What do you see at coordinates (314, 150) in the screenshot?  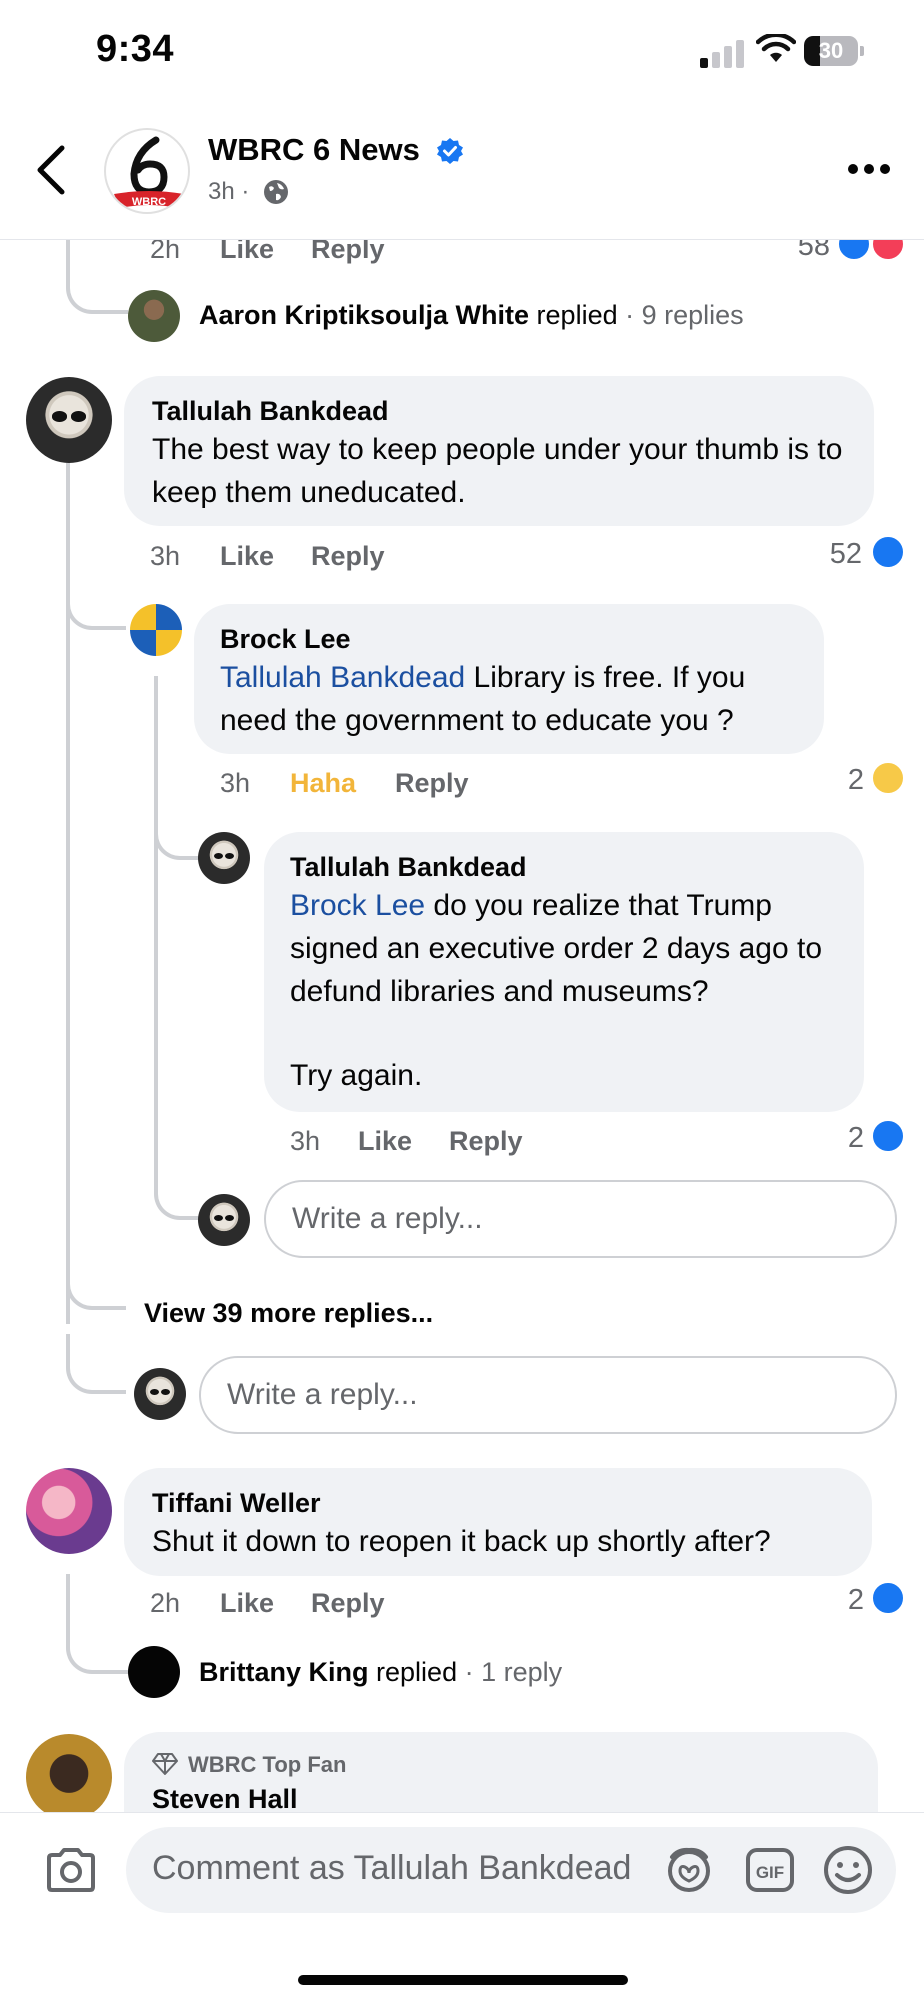 I see `page-name: WBRC 6 News` at bounding box center [314, 150].